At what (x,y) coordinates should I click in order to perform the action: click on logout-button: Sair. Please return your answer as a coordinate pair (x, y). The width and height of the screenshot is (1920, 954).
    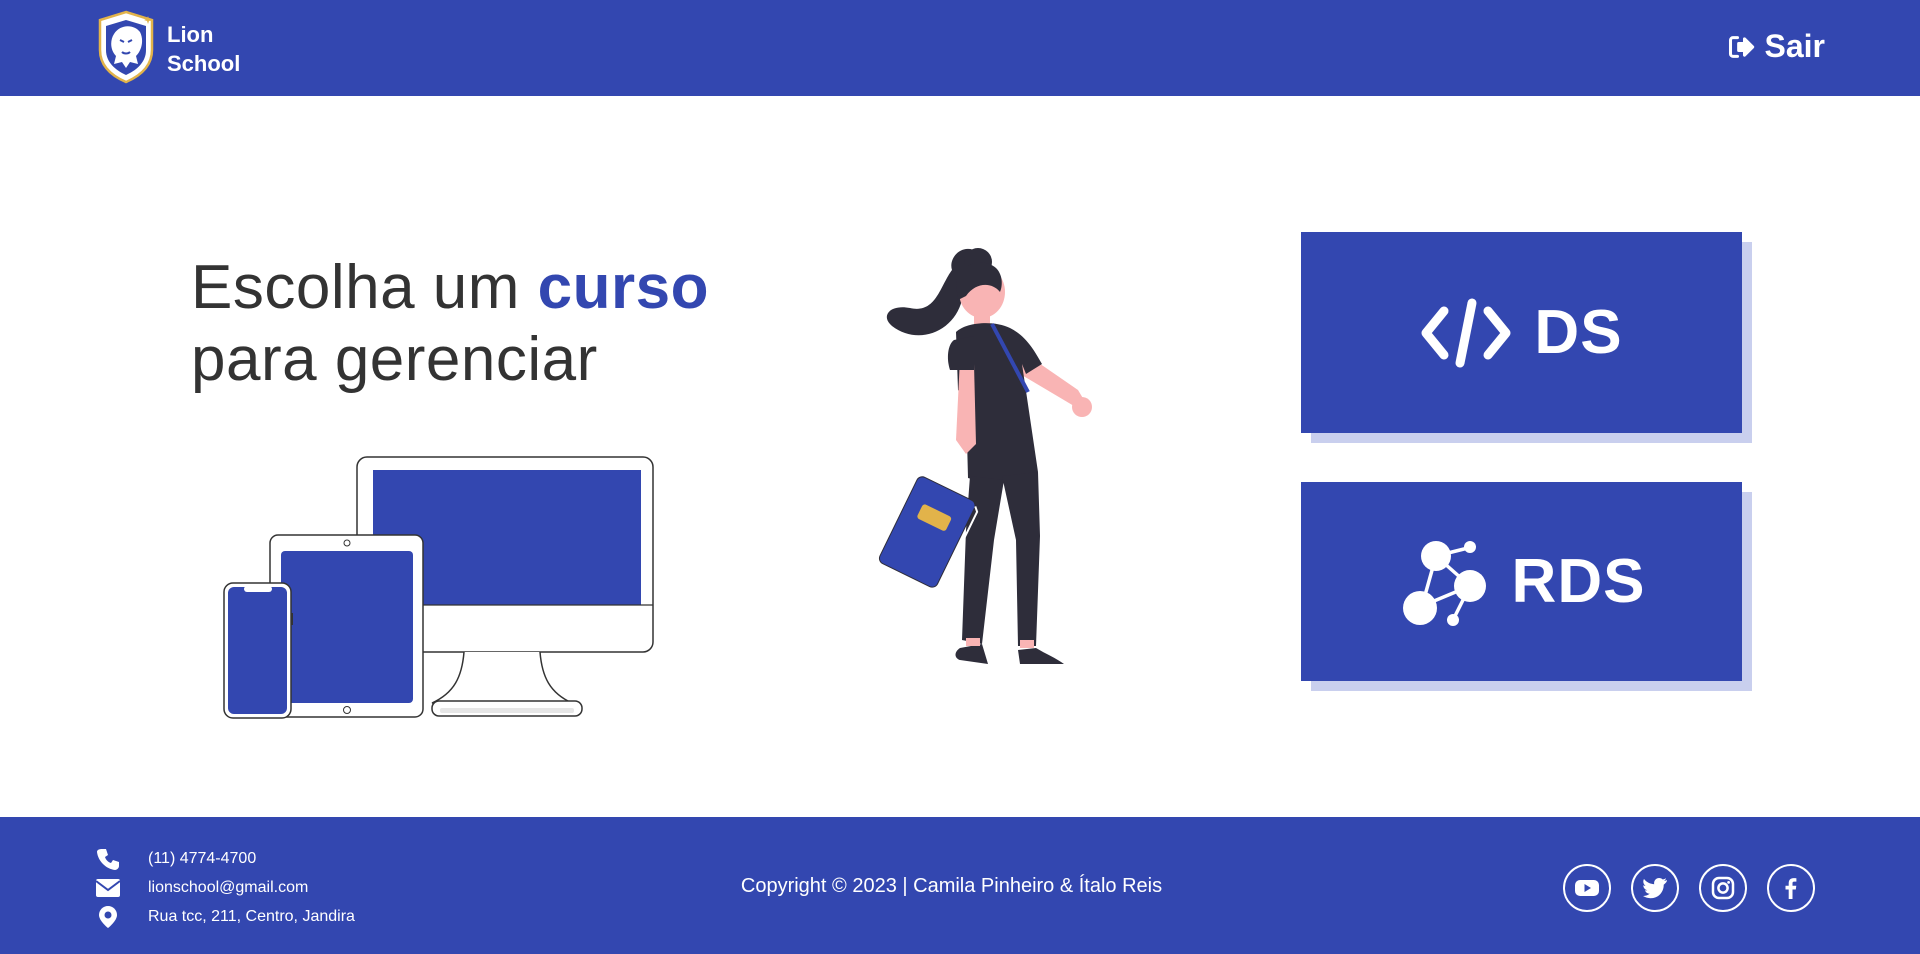
    Looking at the image, I should click on (1776, 46).